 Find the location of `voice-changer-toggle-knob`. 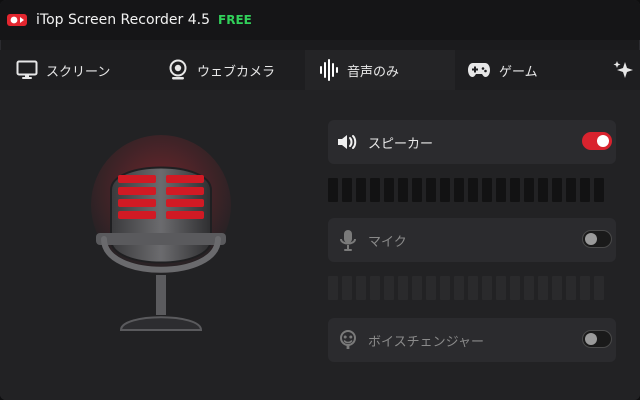

voice-changer-toggle-knob is located at coordinates (591, 339).